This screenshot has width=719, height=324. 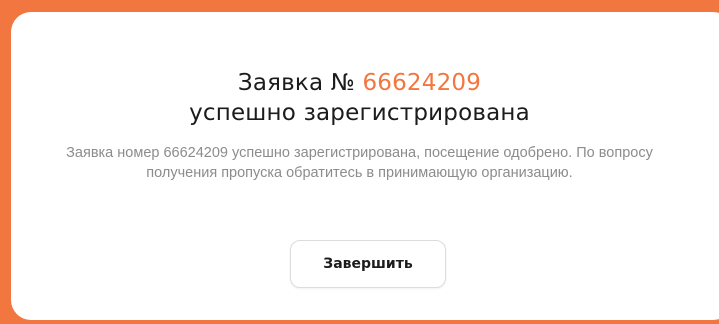 I want to click on application-number: 66624209, so click(x=422, y=83).